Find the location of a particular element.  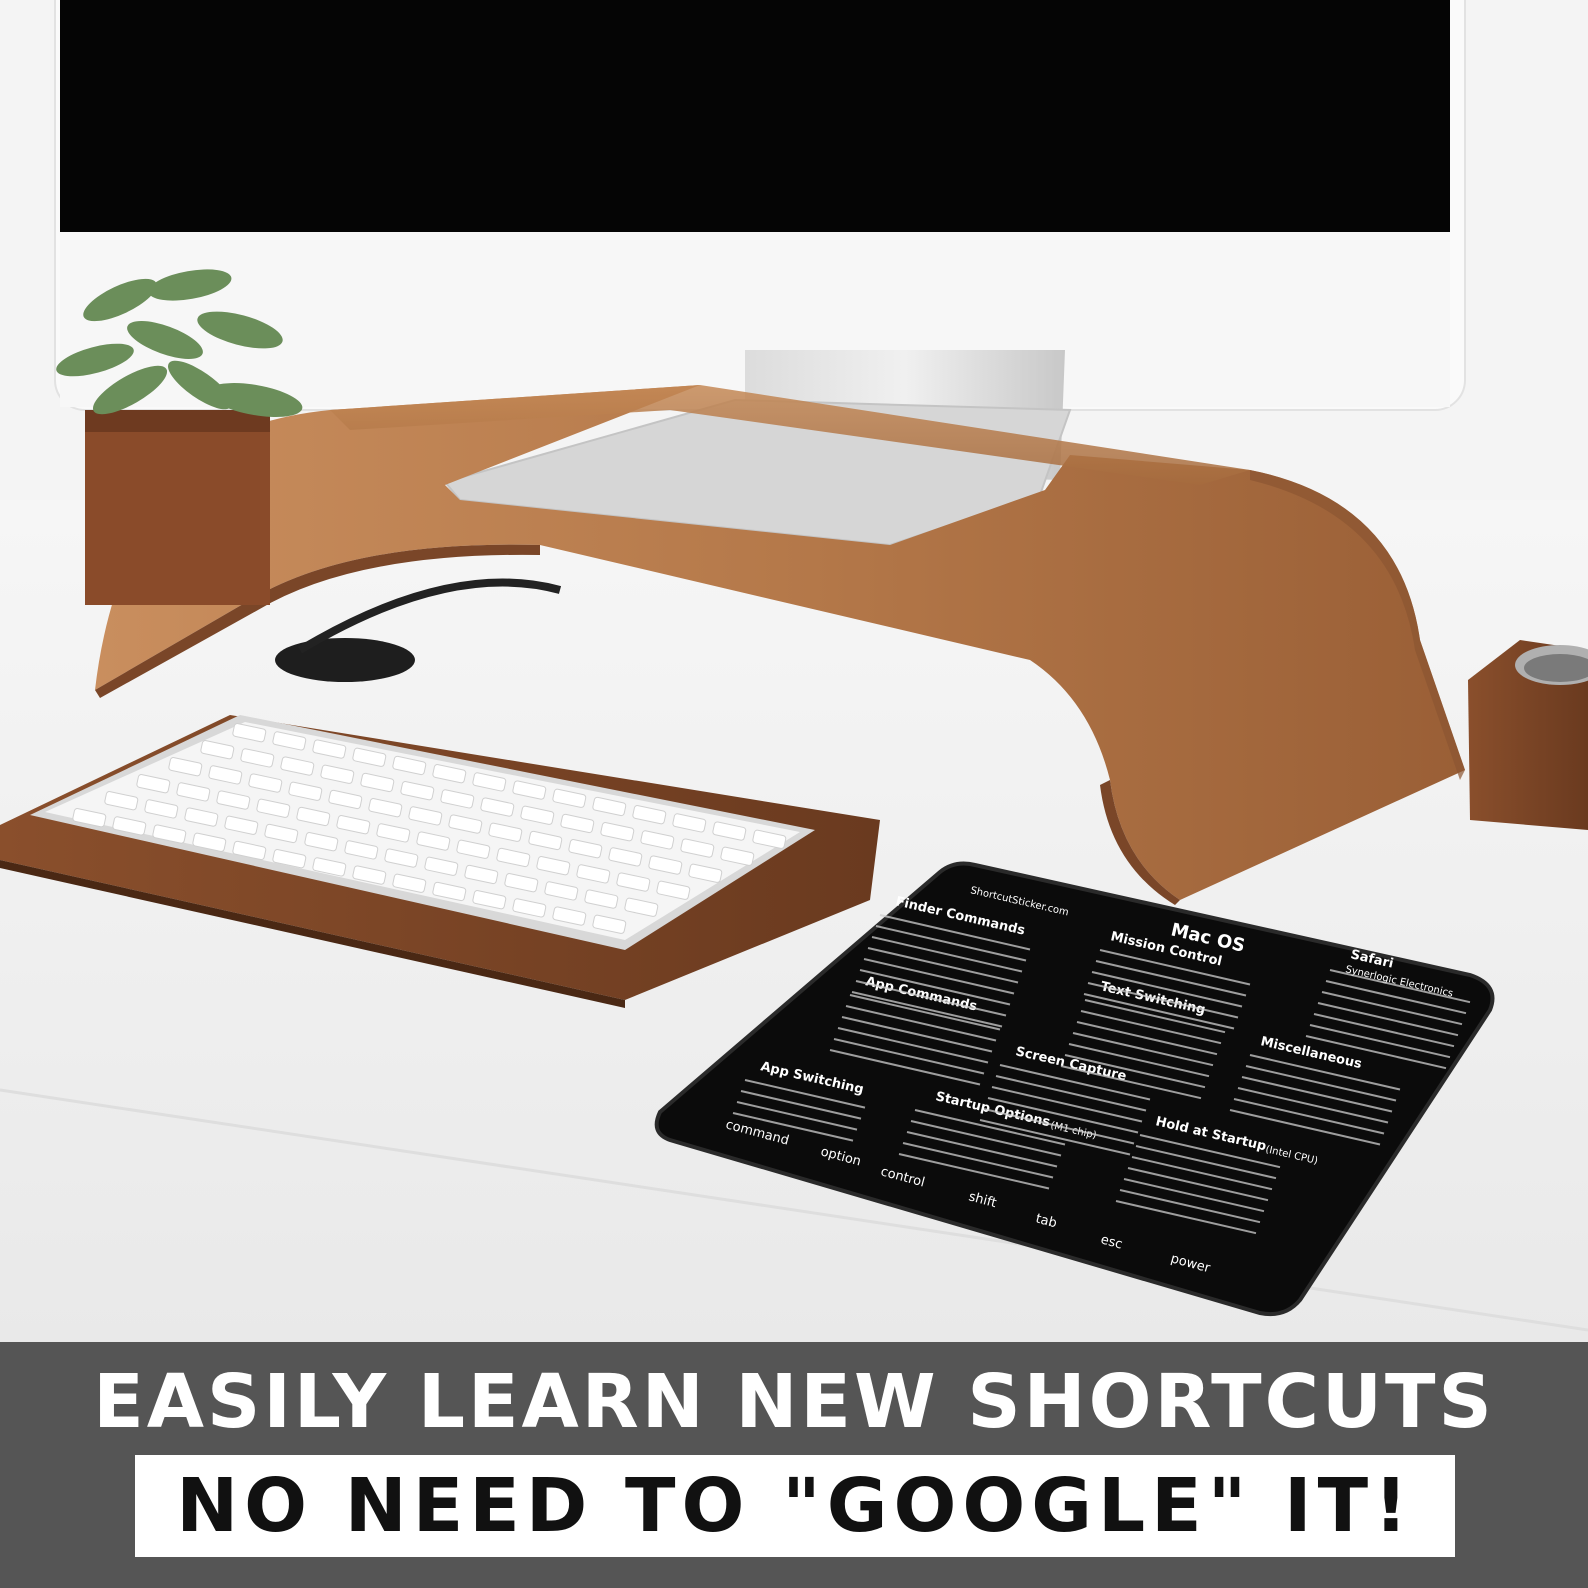

banner-headline: EASILY LEARN NEW SHORTCUTS is located at coordinates (794, 1402).